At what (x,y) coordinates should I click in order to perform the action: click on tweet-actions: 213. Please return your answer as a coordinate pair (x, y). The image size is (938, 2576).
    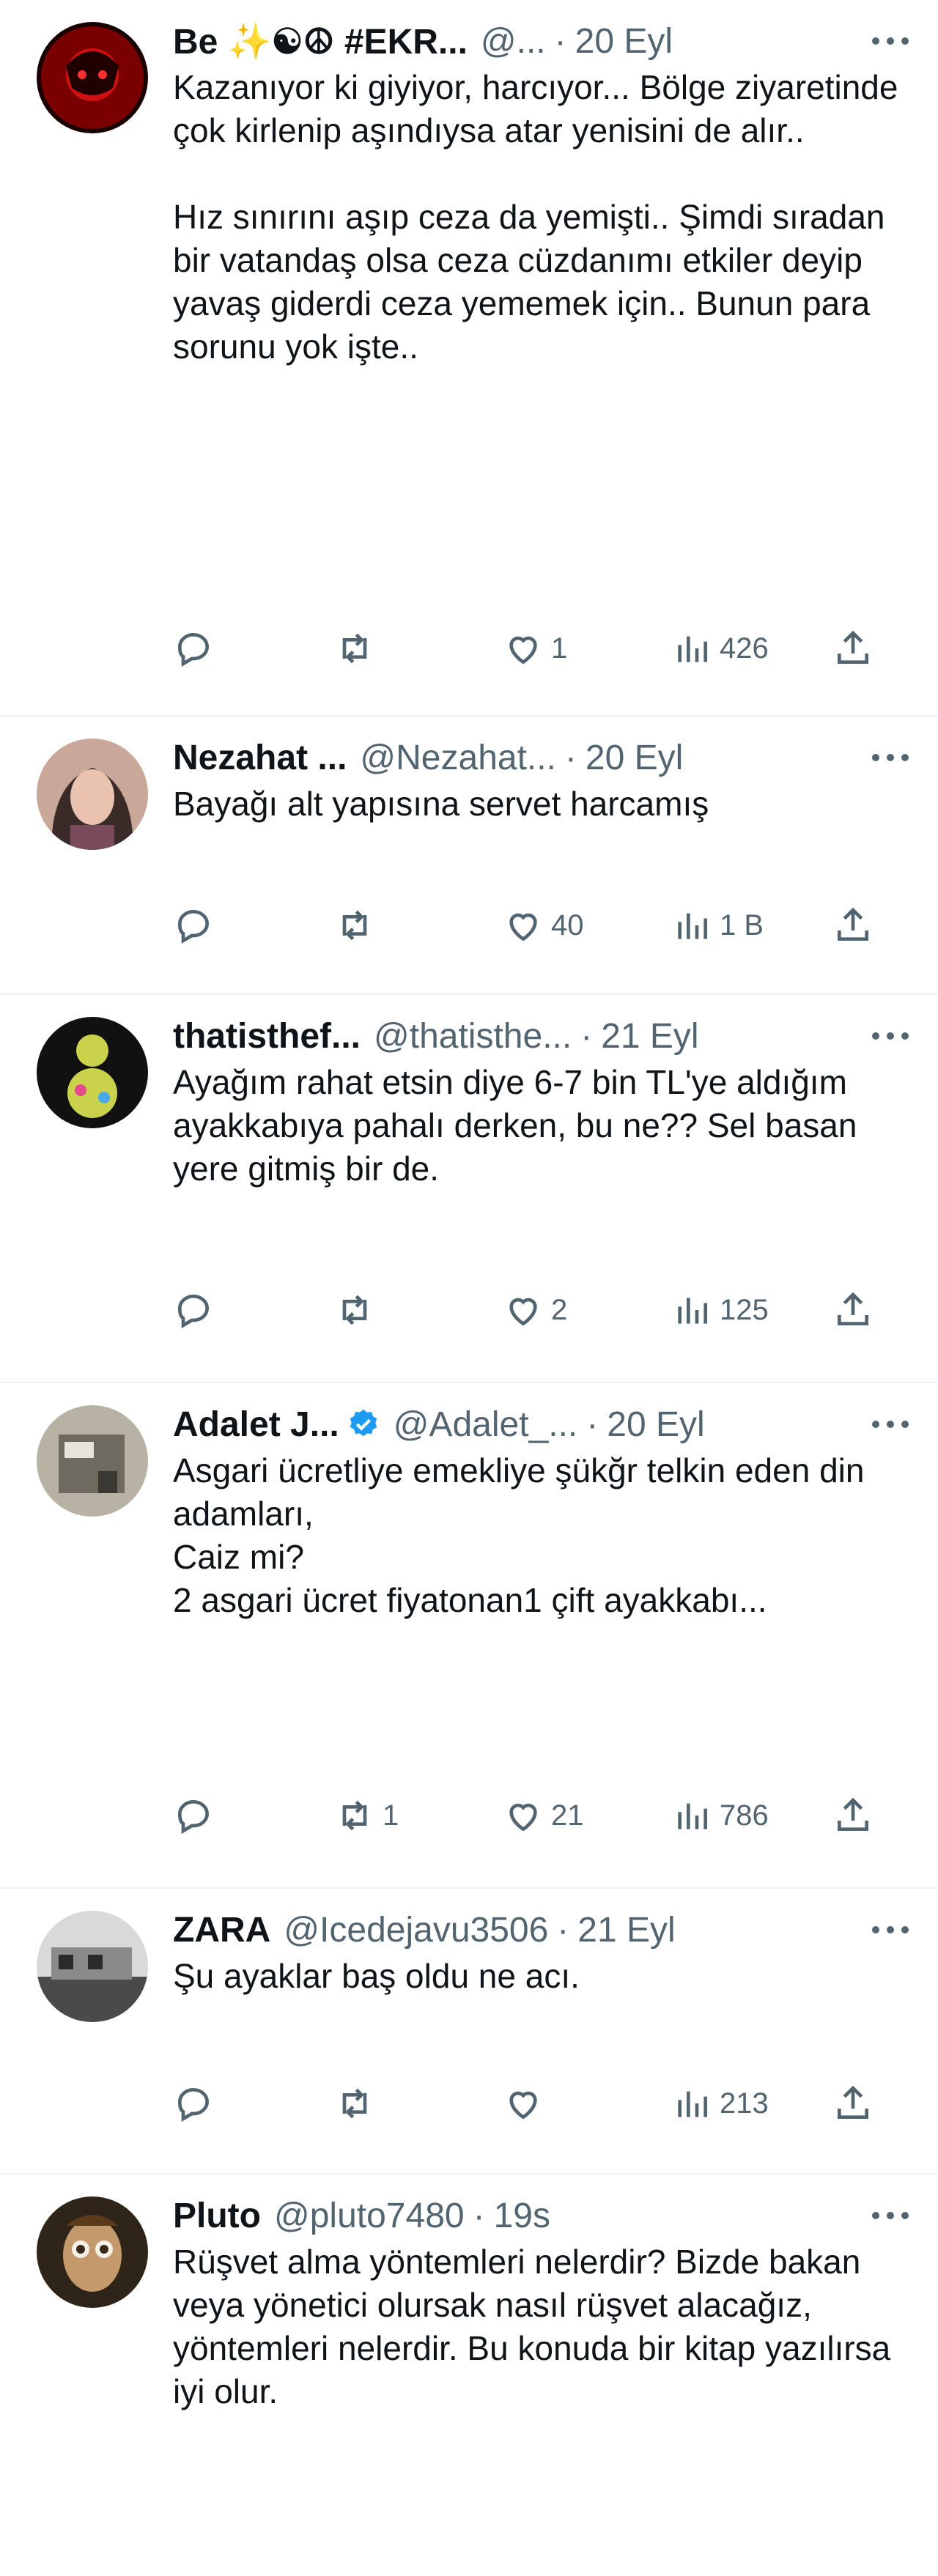
    Looking at the image, I should click on (544, 2103).